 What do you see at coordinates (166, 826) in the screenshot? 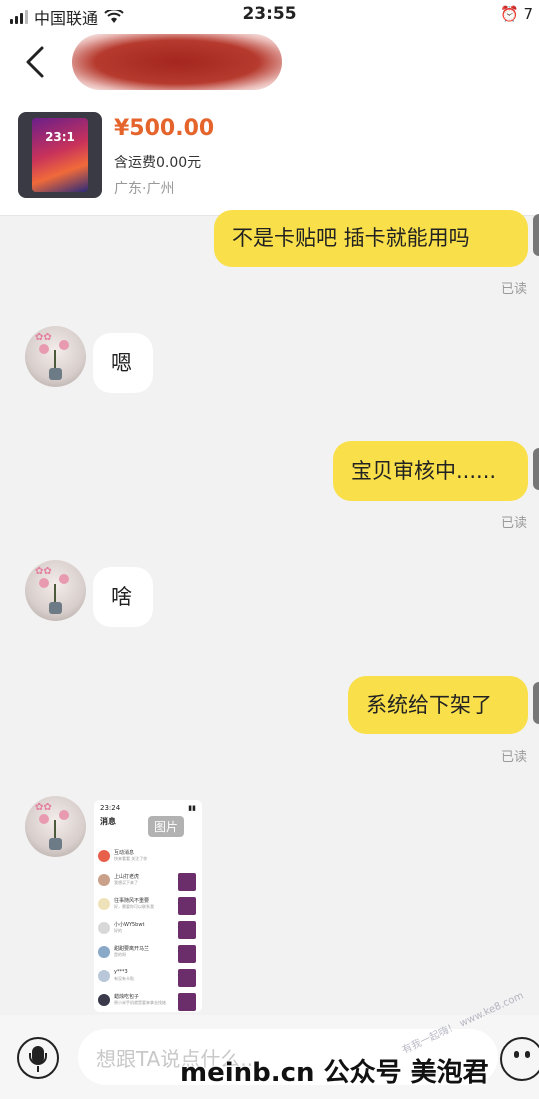
I see `image-type-badge: 图片` at bounding box center [166, 826].